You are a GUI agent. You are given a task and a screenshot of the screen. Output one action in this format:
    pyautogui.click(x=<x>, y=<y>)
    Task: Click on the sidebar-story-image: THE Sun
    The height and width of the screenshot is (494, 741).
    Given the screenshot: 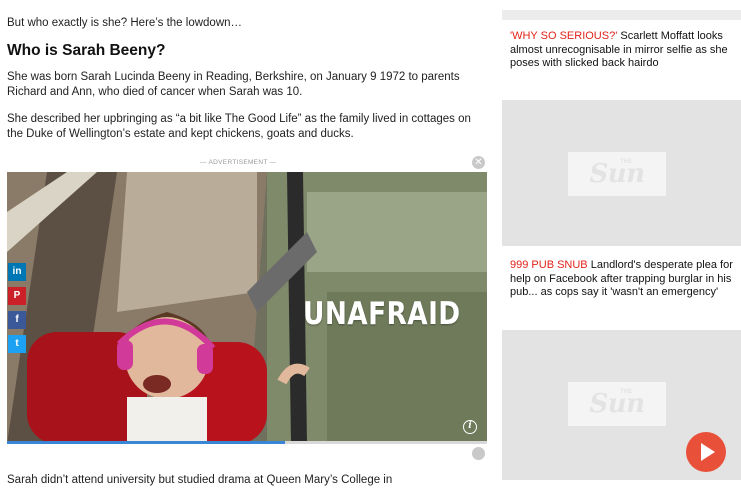 What is the action you would take?
    pyautogui.click(x=621, y=173)
    